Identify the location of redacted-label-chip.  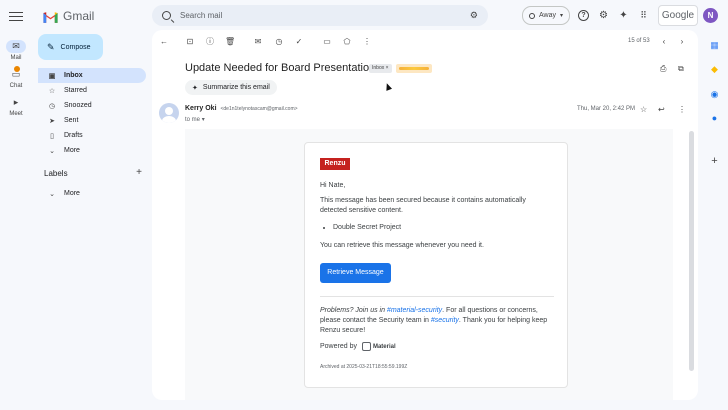
(414, 68).